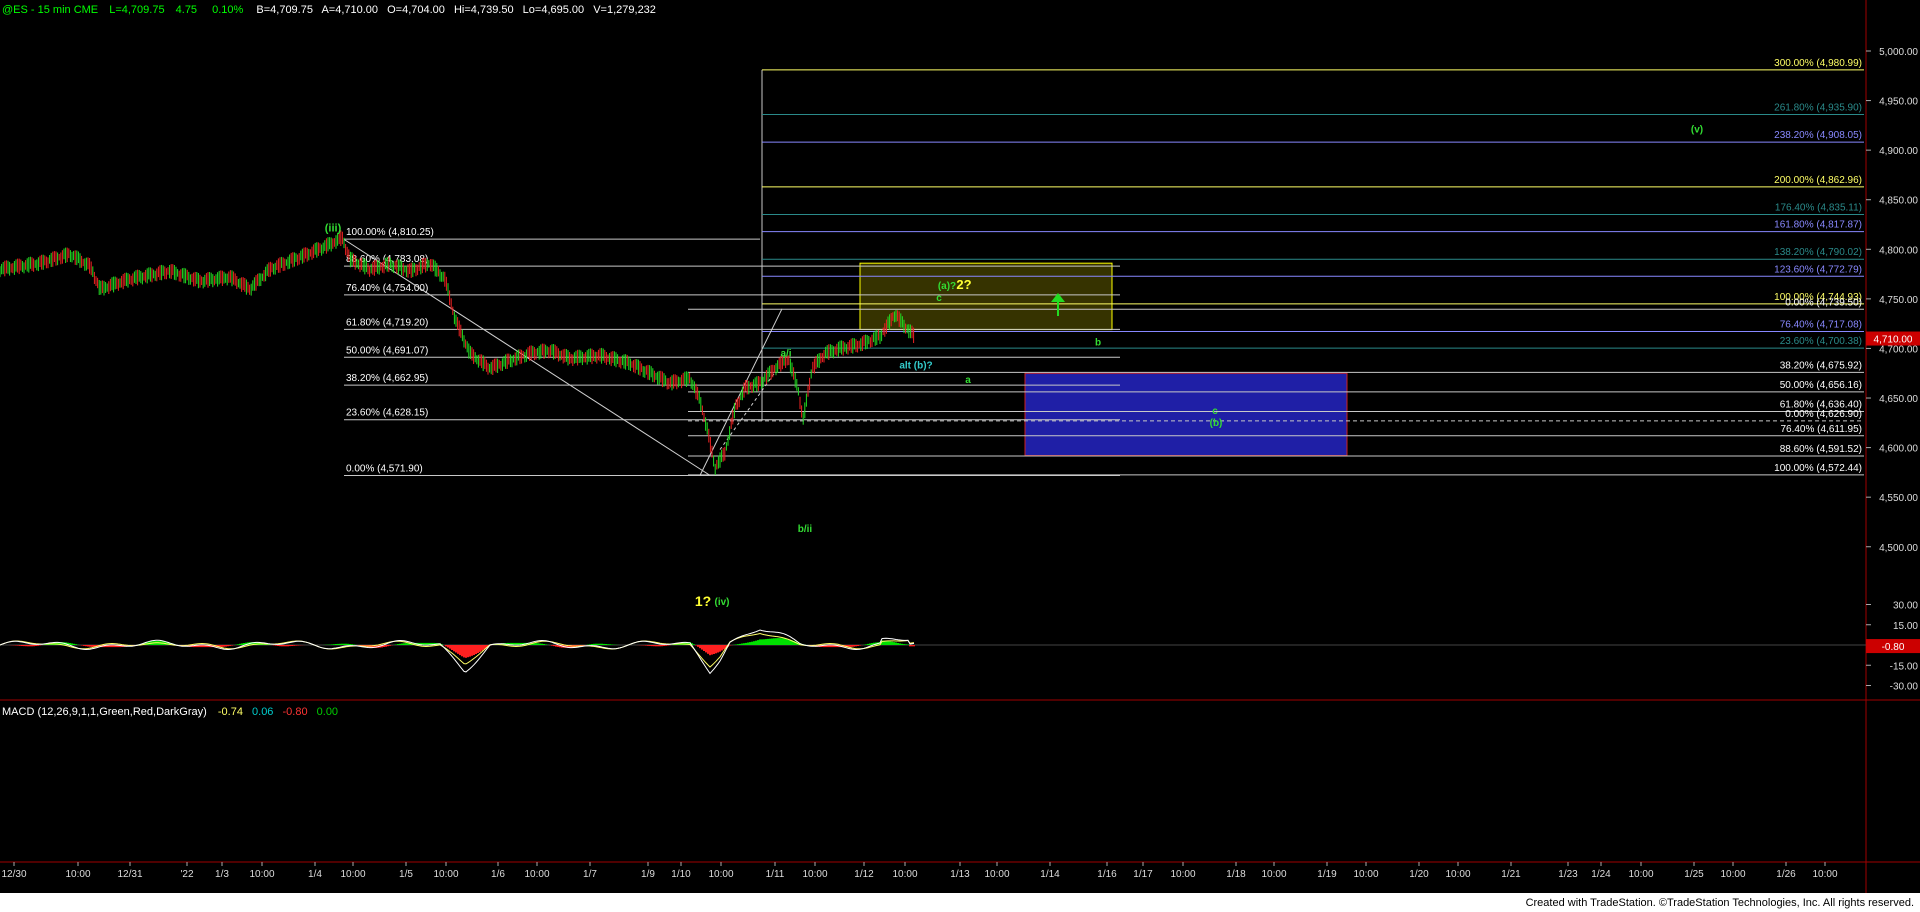 Image resolution: width=1920 pixels, height=912 pixels. Describe the element at coordinates (1098, 342) in the screenshot. I see `wave-label: b` at that location.